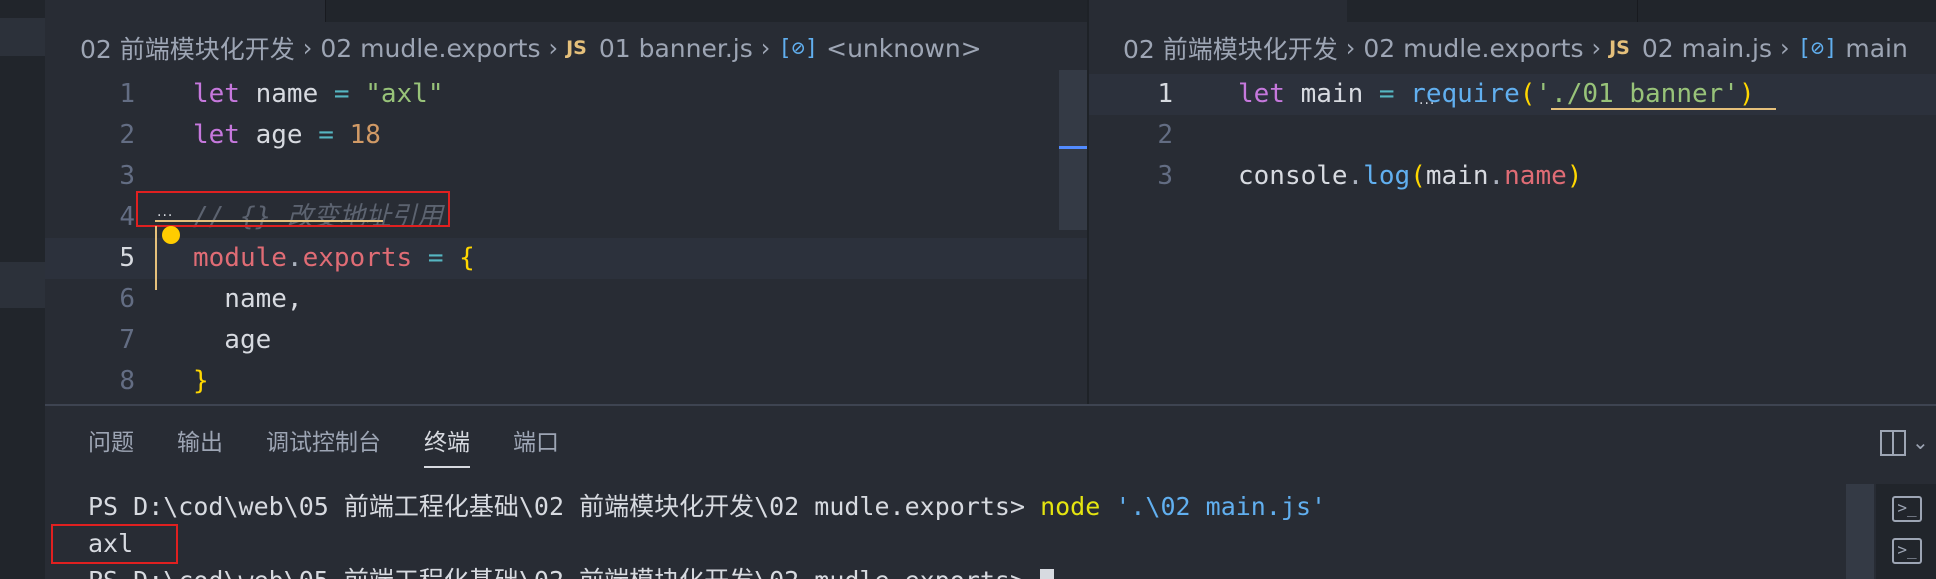 This screenshot has height=579, width=1936. I want to click on panel-tab: 问题, so click(121, 444).